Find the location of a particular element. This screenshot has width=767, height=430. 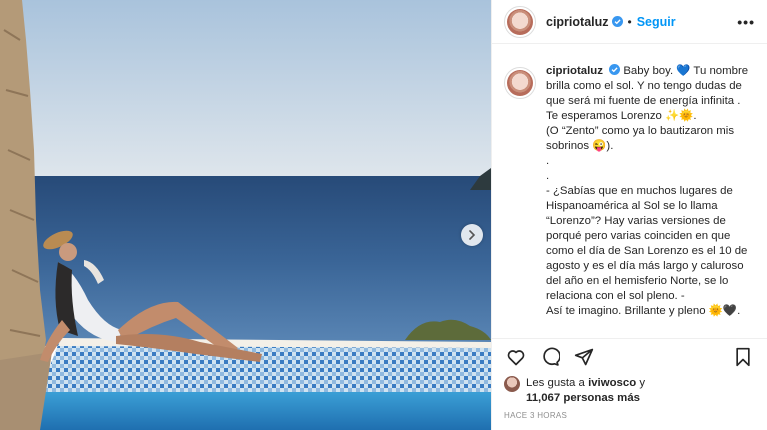

caption-username: cipriotaluz is located at coordinates (574, 71).